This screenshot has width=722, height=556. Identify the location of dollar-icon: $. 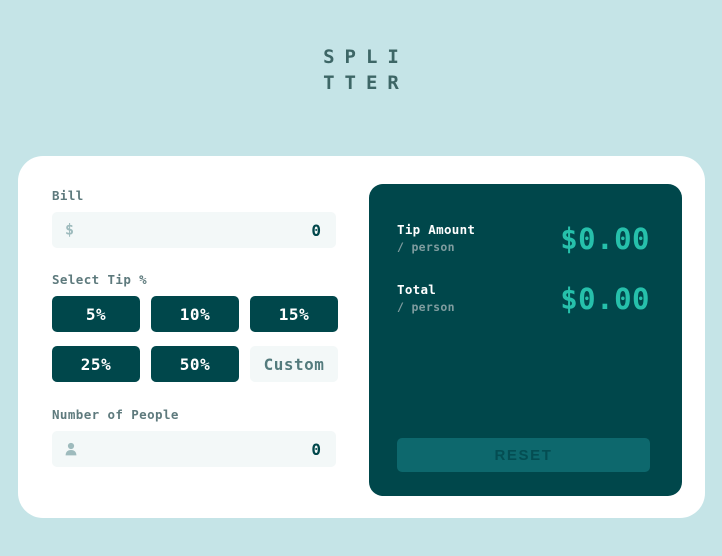
(70, 230).